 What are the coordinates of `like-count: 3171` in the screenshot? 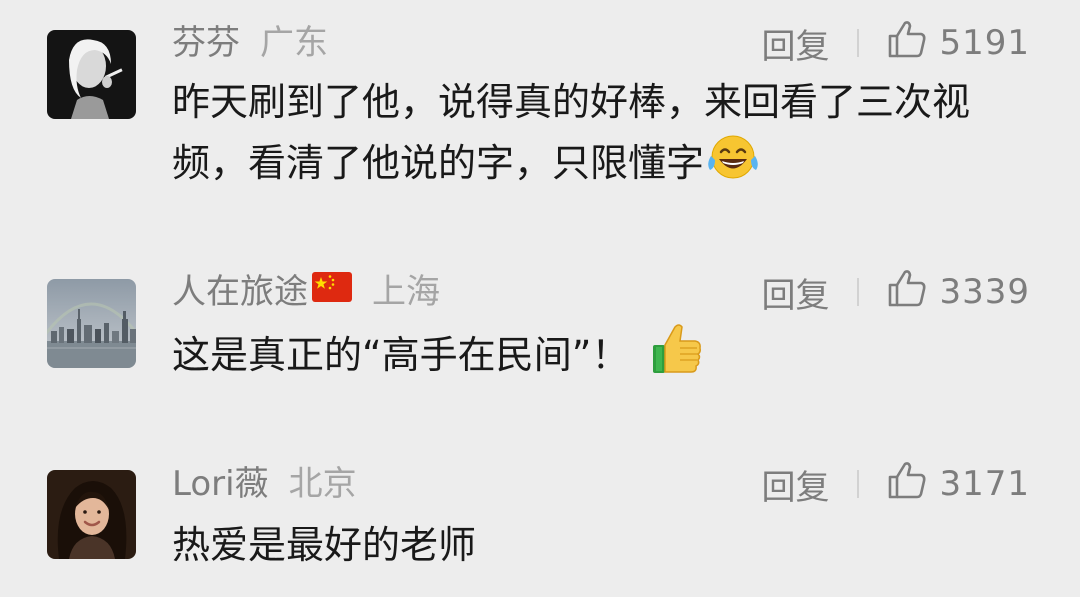 It's located at (984, 484).